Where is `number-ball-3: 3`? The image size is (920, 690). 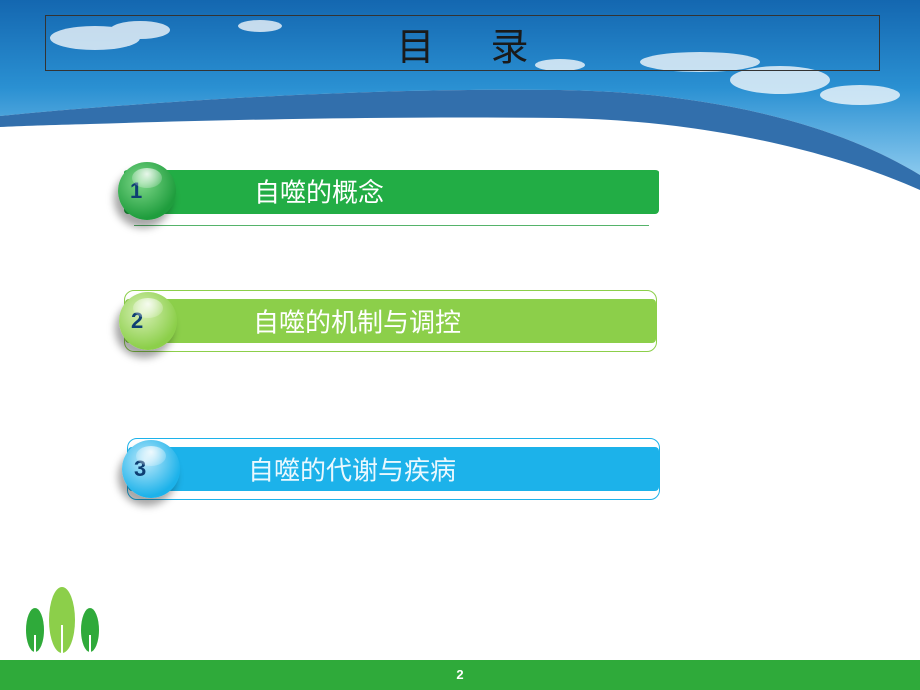
number-ball-3: 3 is located at coordinates (151, 469).